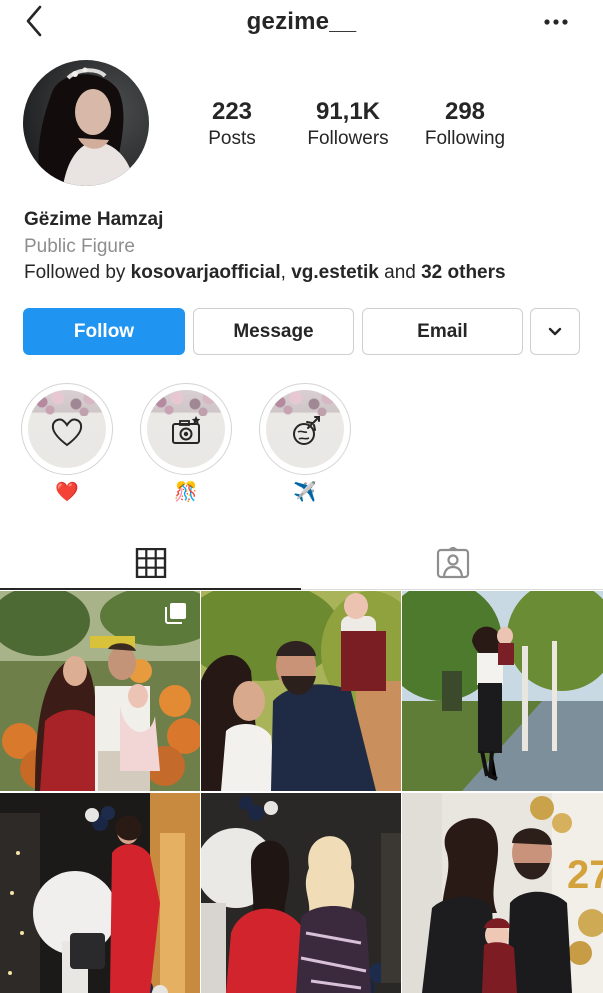 This screenshot has width=603, height=993. I want to click on followers-stat: 91,1K Followers, so click(348, 124).